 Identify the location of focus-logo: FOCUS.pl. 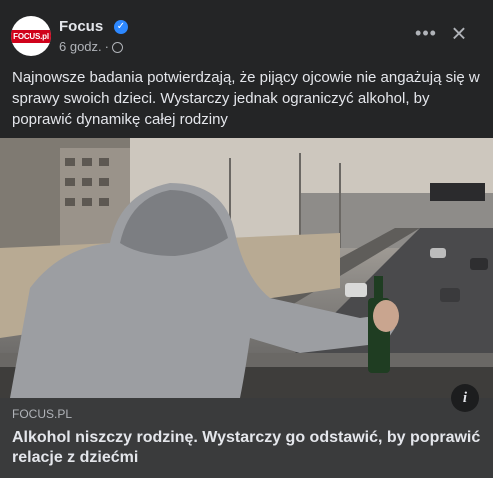
(31, 36).